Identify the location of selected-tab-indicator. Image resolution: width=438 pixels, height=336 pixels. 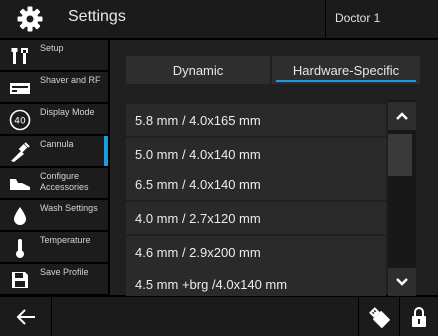
(346, 81).